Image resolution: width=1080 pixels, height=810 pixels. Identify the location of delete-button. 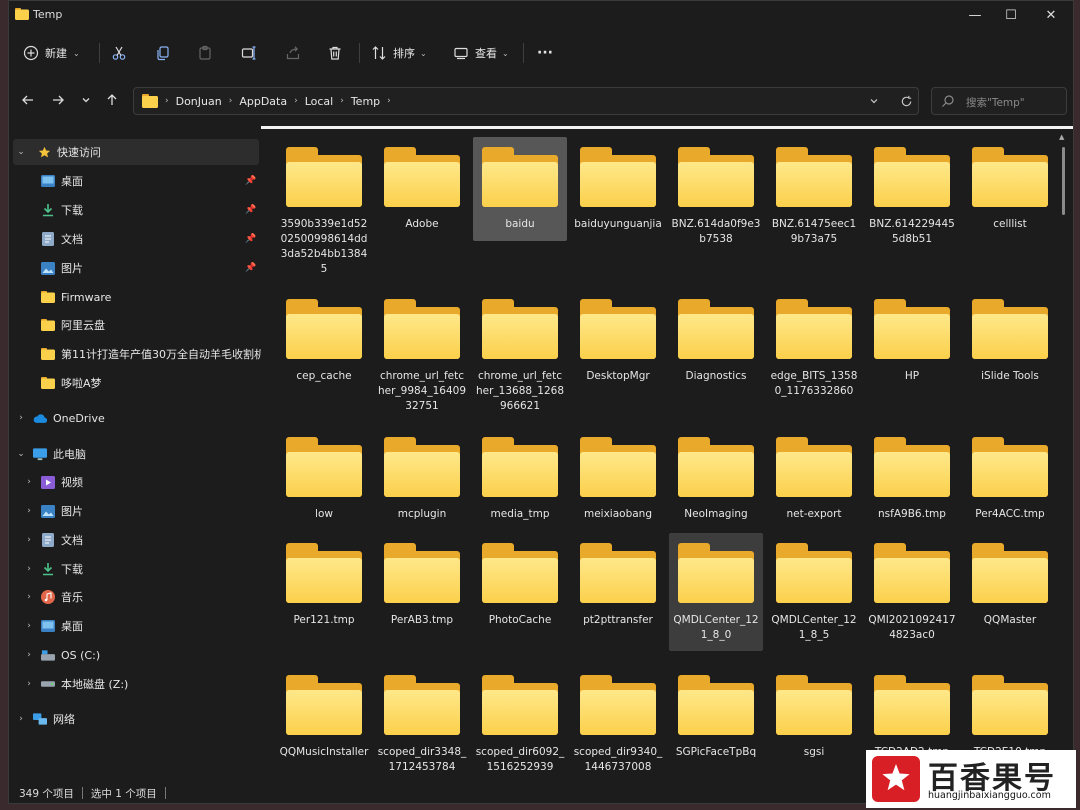
(335, 53).